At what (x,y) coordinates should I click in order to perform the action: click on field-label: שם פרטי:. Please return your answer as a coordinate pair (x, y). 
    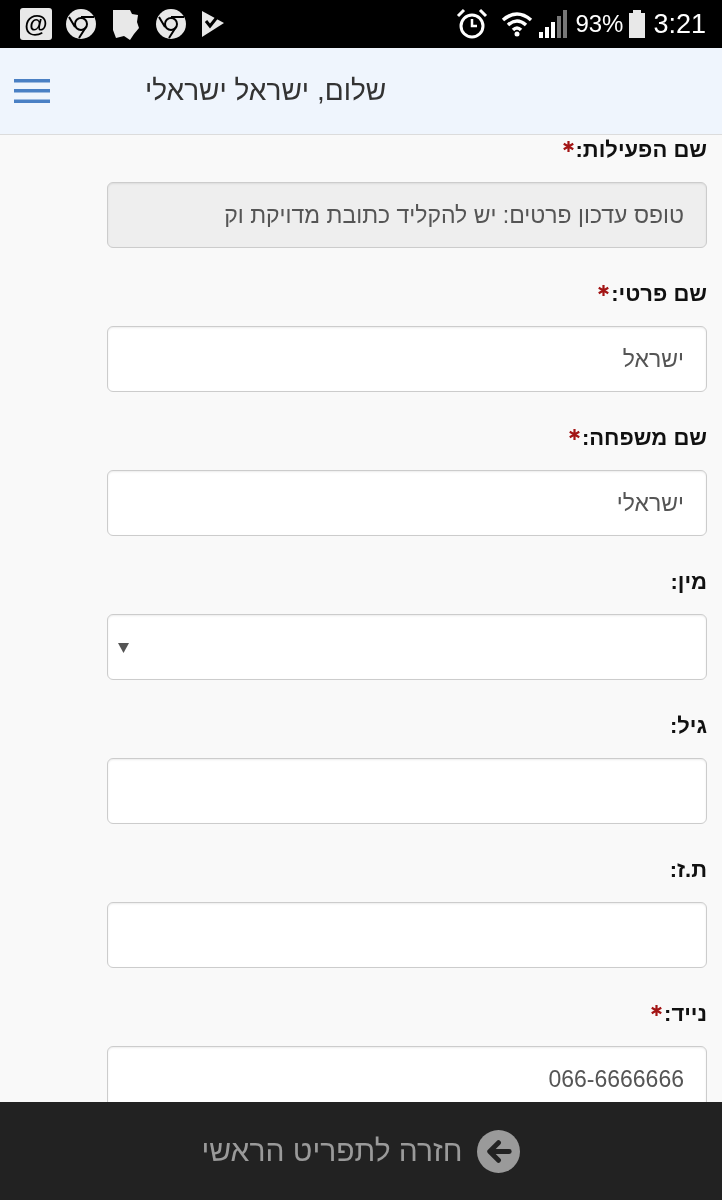
    Looking at the image, I should click on (659, 294).